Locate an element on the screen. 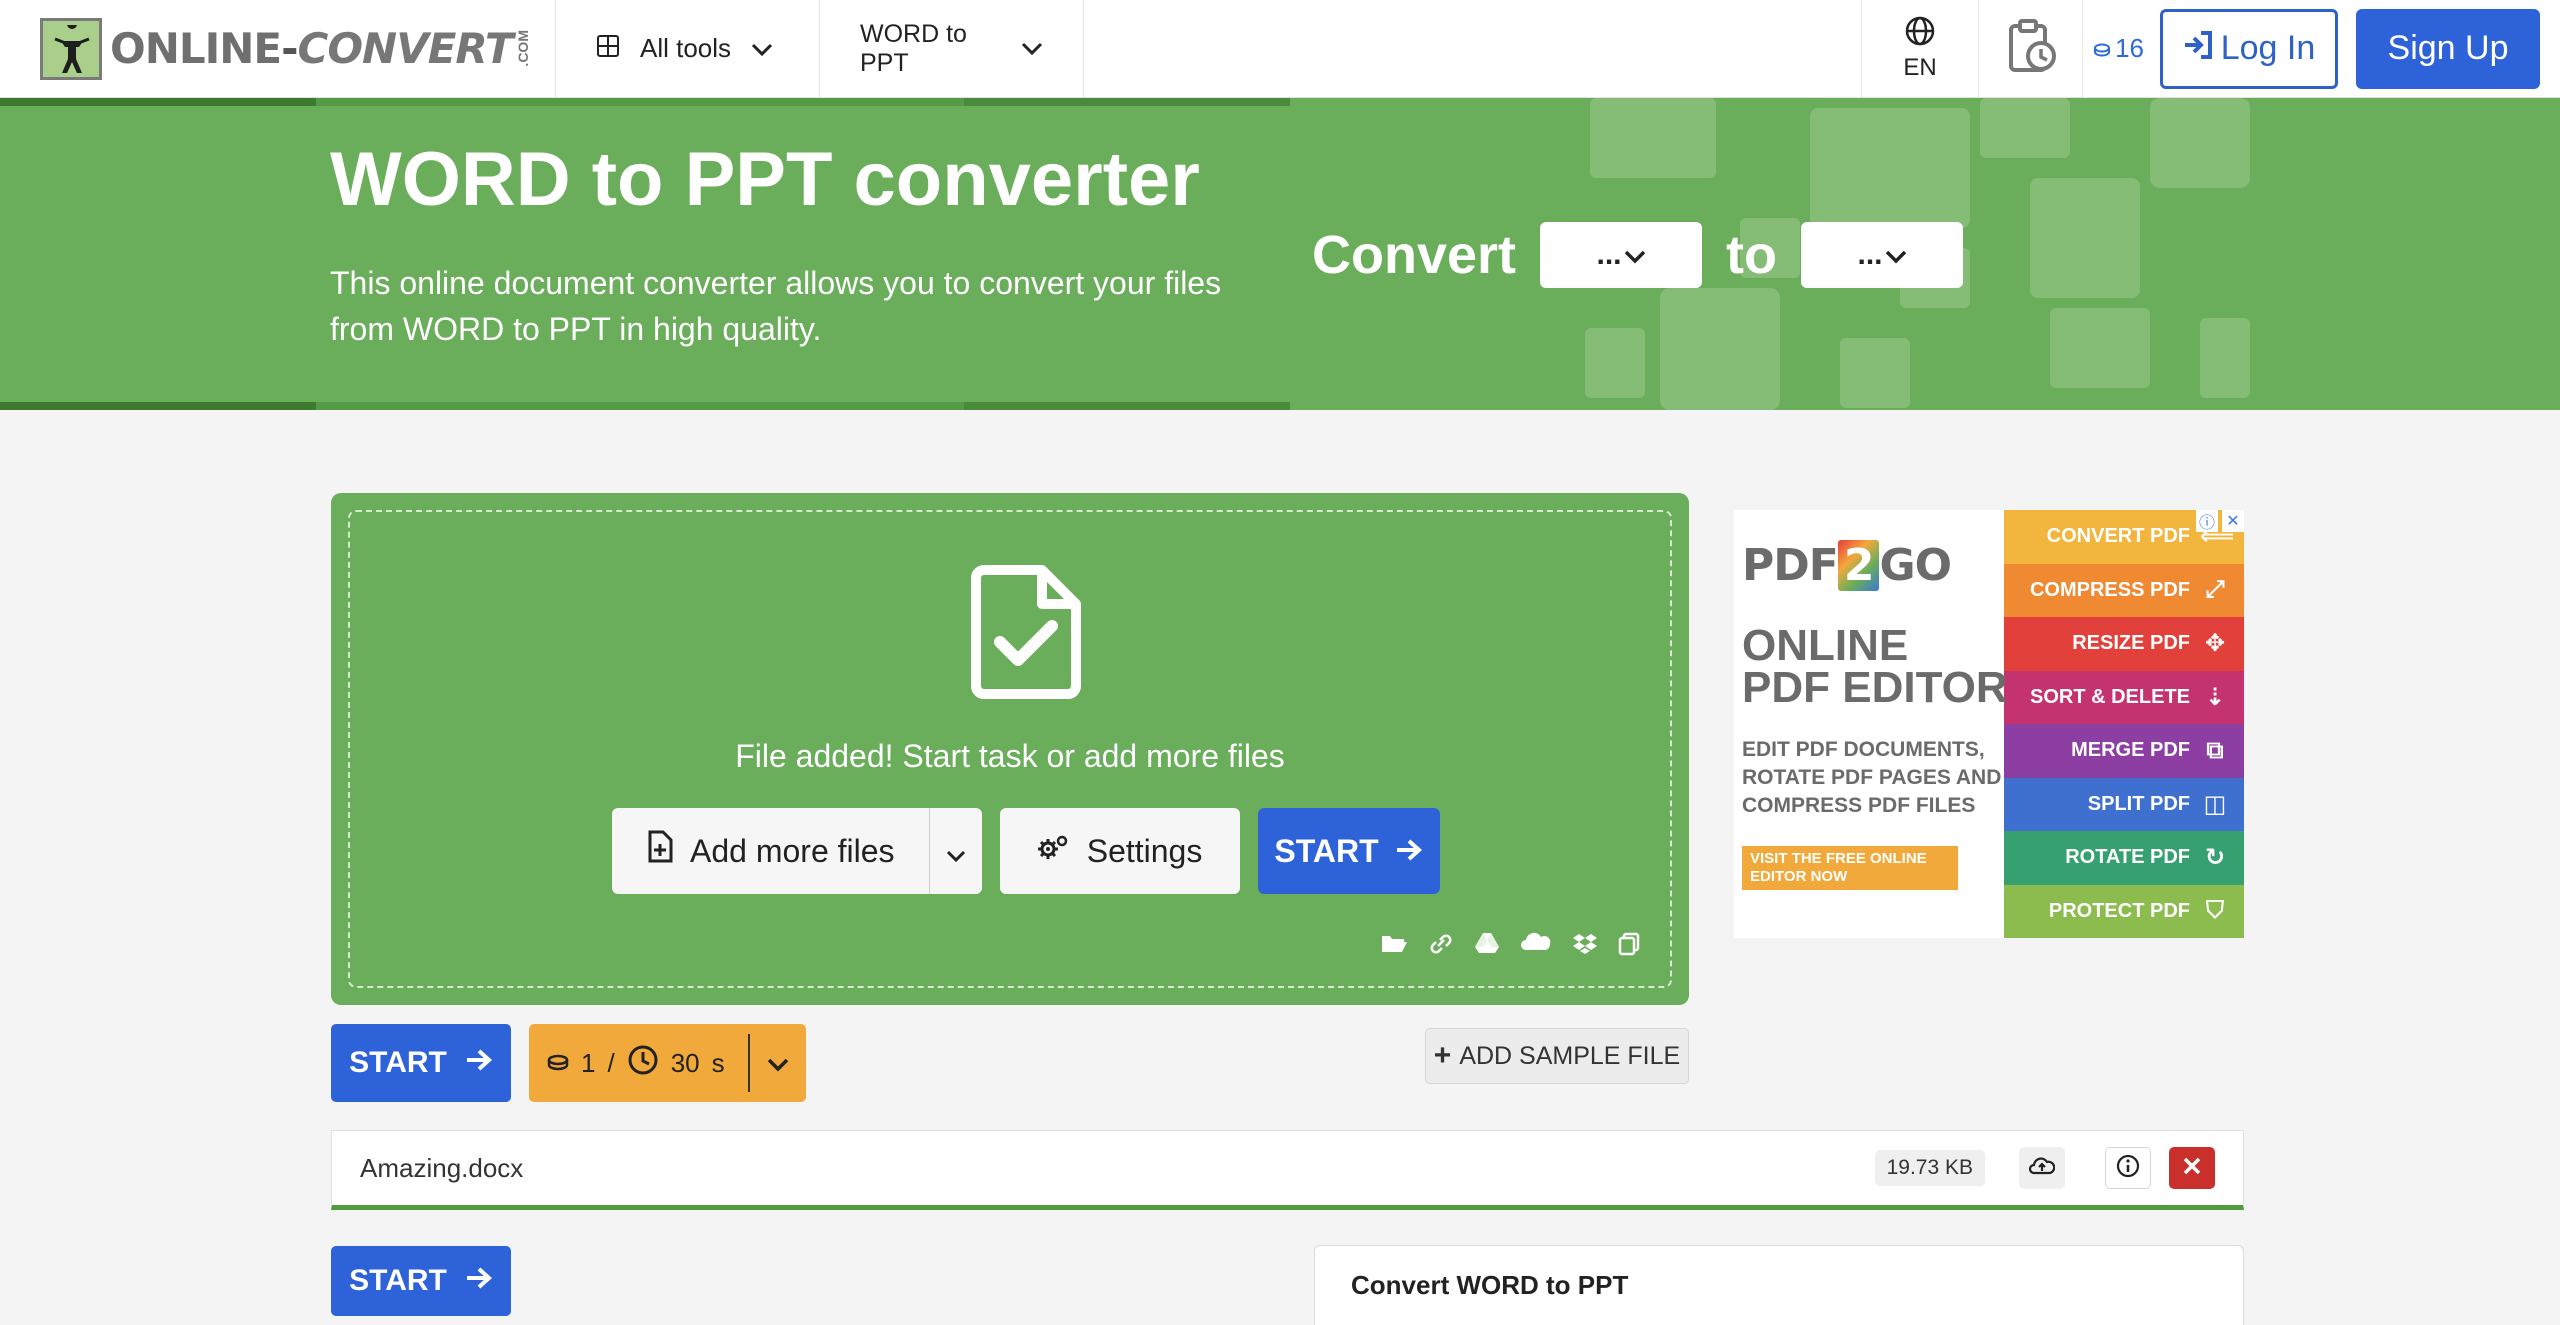 Image resolution: width=2560 pixels, height=1325 pixels. ad-band-label: ROTATE PDF is located at coordinates (2127, 857).